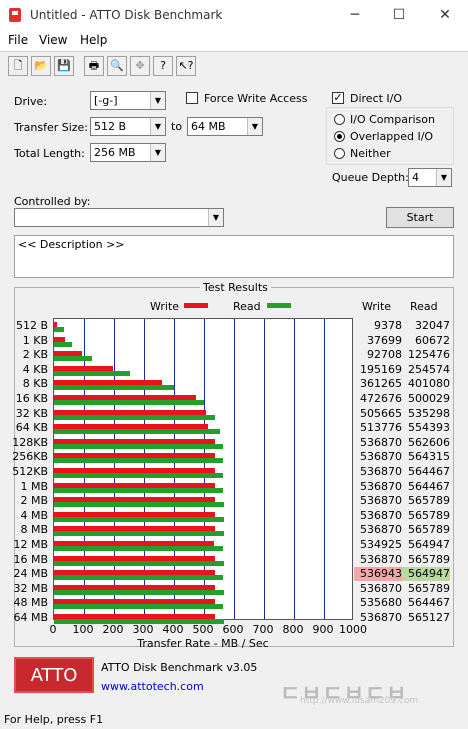 This screenshot has width=468, height=729. Describe the element at coordinates (384, 340) in the screenshot. I see `write-value: 37699` at that location.